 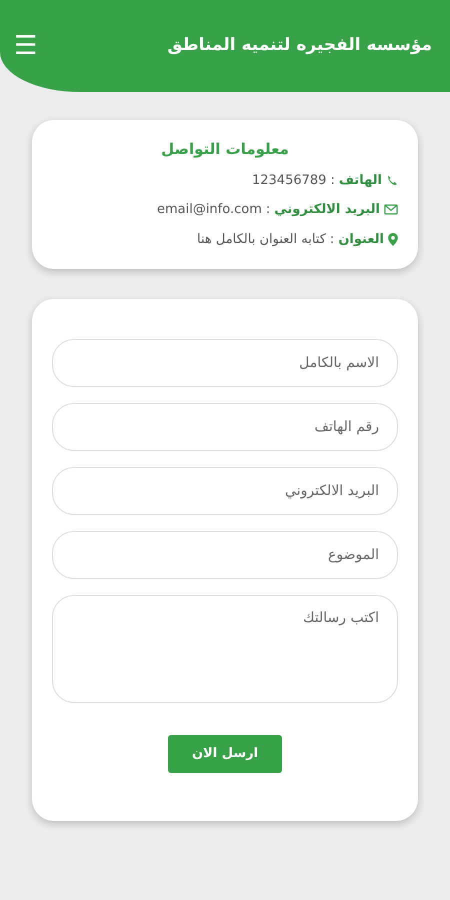 I want to click on contact-value: email@info.com, so click(x=209, y=210).